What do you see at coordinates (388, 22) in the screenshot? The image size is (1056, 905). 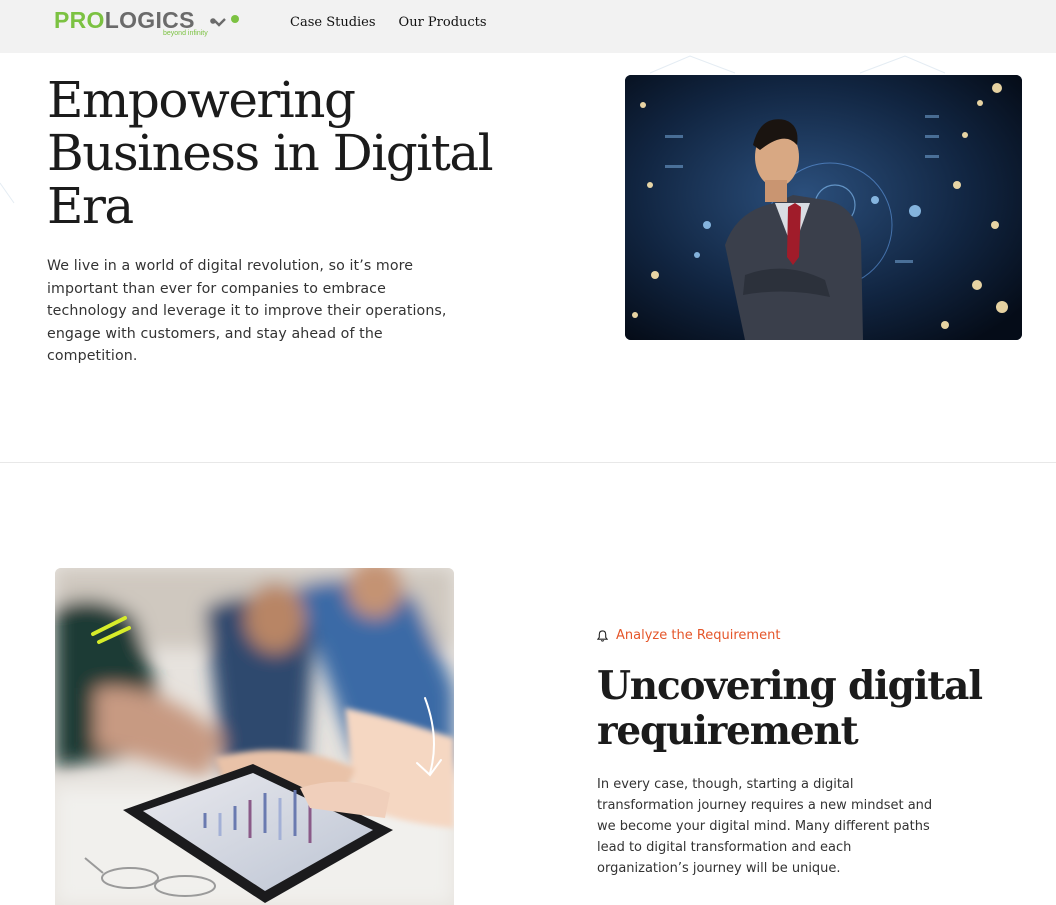 I see `main-nav: Case Studies Our Products` at bounding box center [388, 22].